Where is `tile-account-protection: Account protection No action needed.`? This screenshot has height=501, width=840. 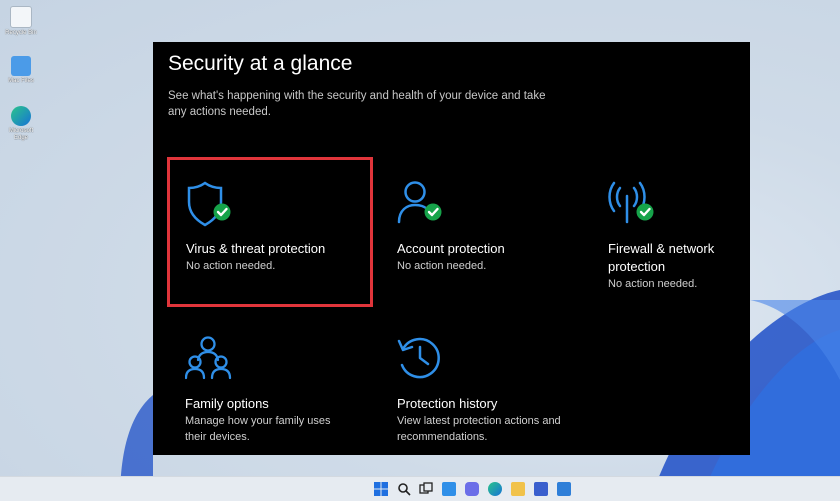
tile-account-protection: Account protection No action needed. is located at coordinates (497, 230).